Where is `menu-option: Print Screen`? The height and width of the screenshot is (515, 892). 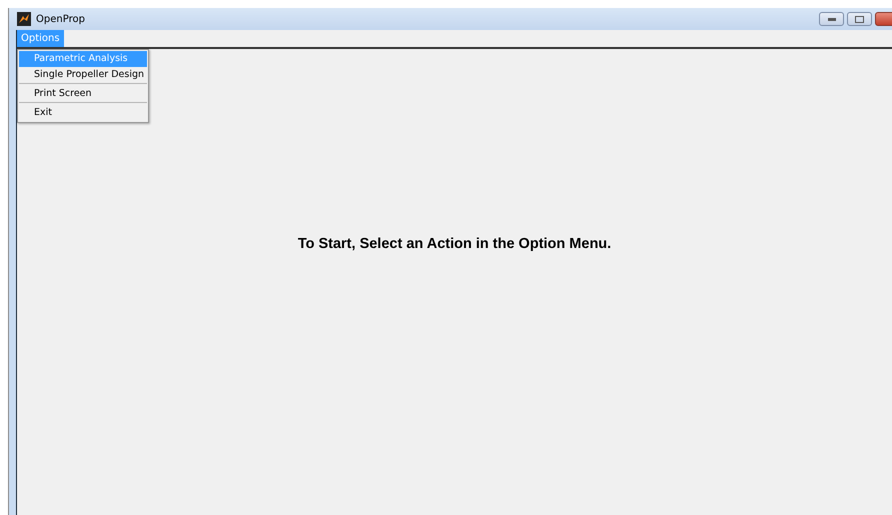
menu-option: Print Screen is located at coordinates (83, 94).